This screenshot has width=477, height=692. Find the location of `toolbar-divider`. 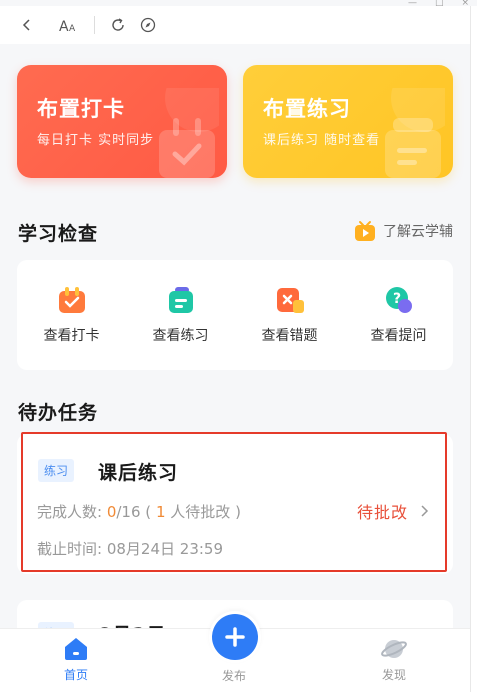

toolbar-divider is located at coordinates (94, 25).